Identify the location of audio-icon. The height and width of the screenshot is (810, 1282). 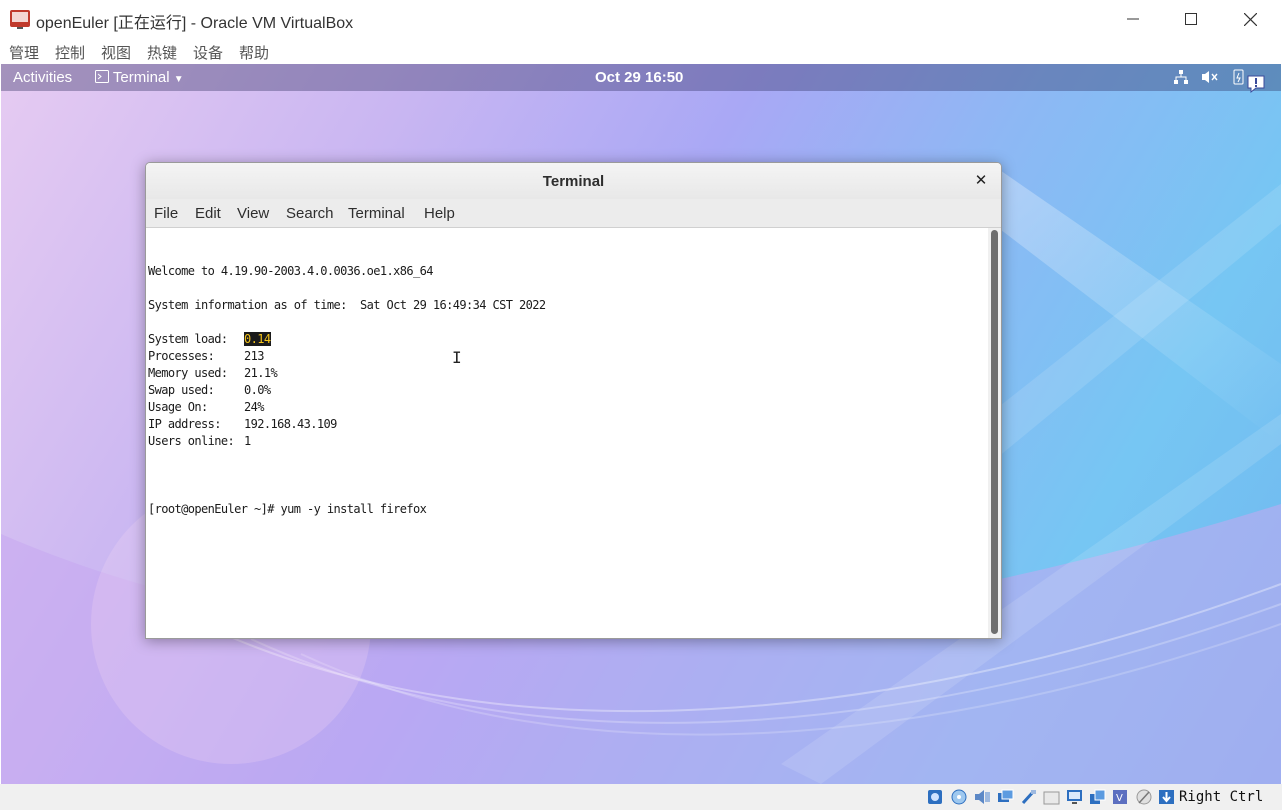
(982, 796).